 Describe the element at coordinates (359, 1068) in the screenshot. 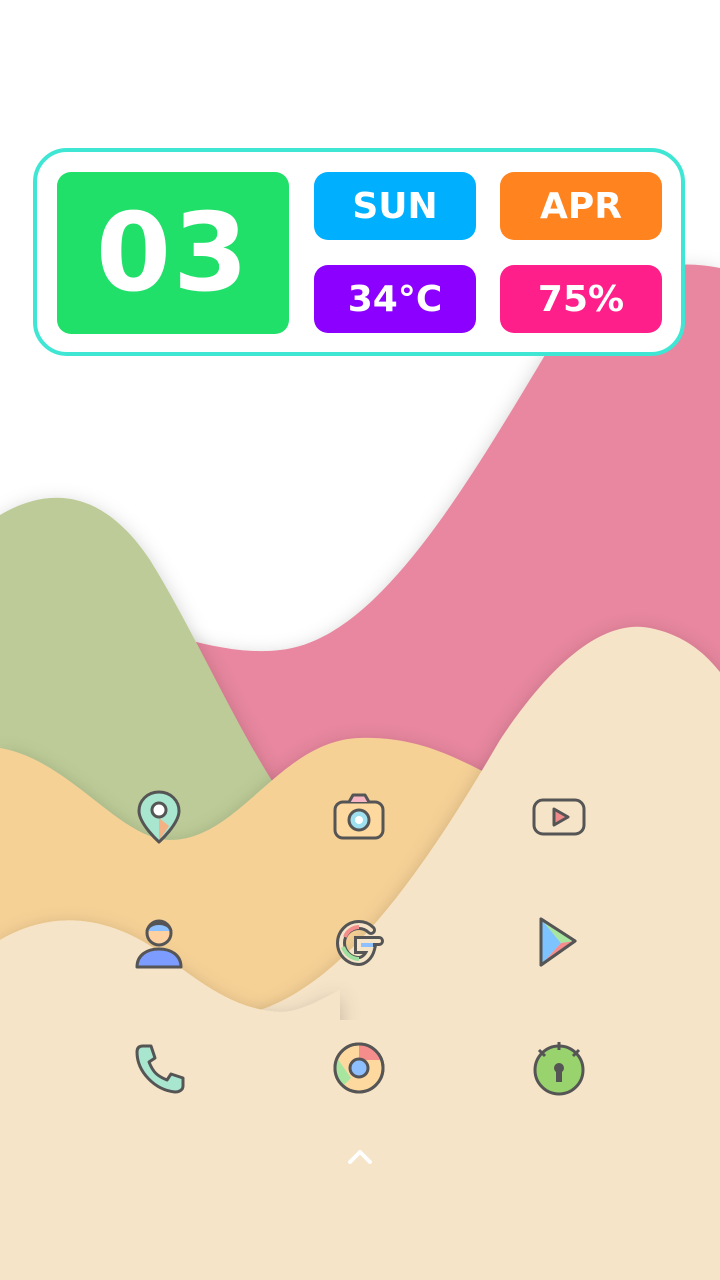

I see `chrome-icon` at that location.